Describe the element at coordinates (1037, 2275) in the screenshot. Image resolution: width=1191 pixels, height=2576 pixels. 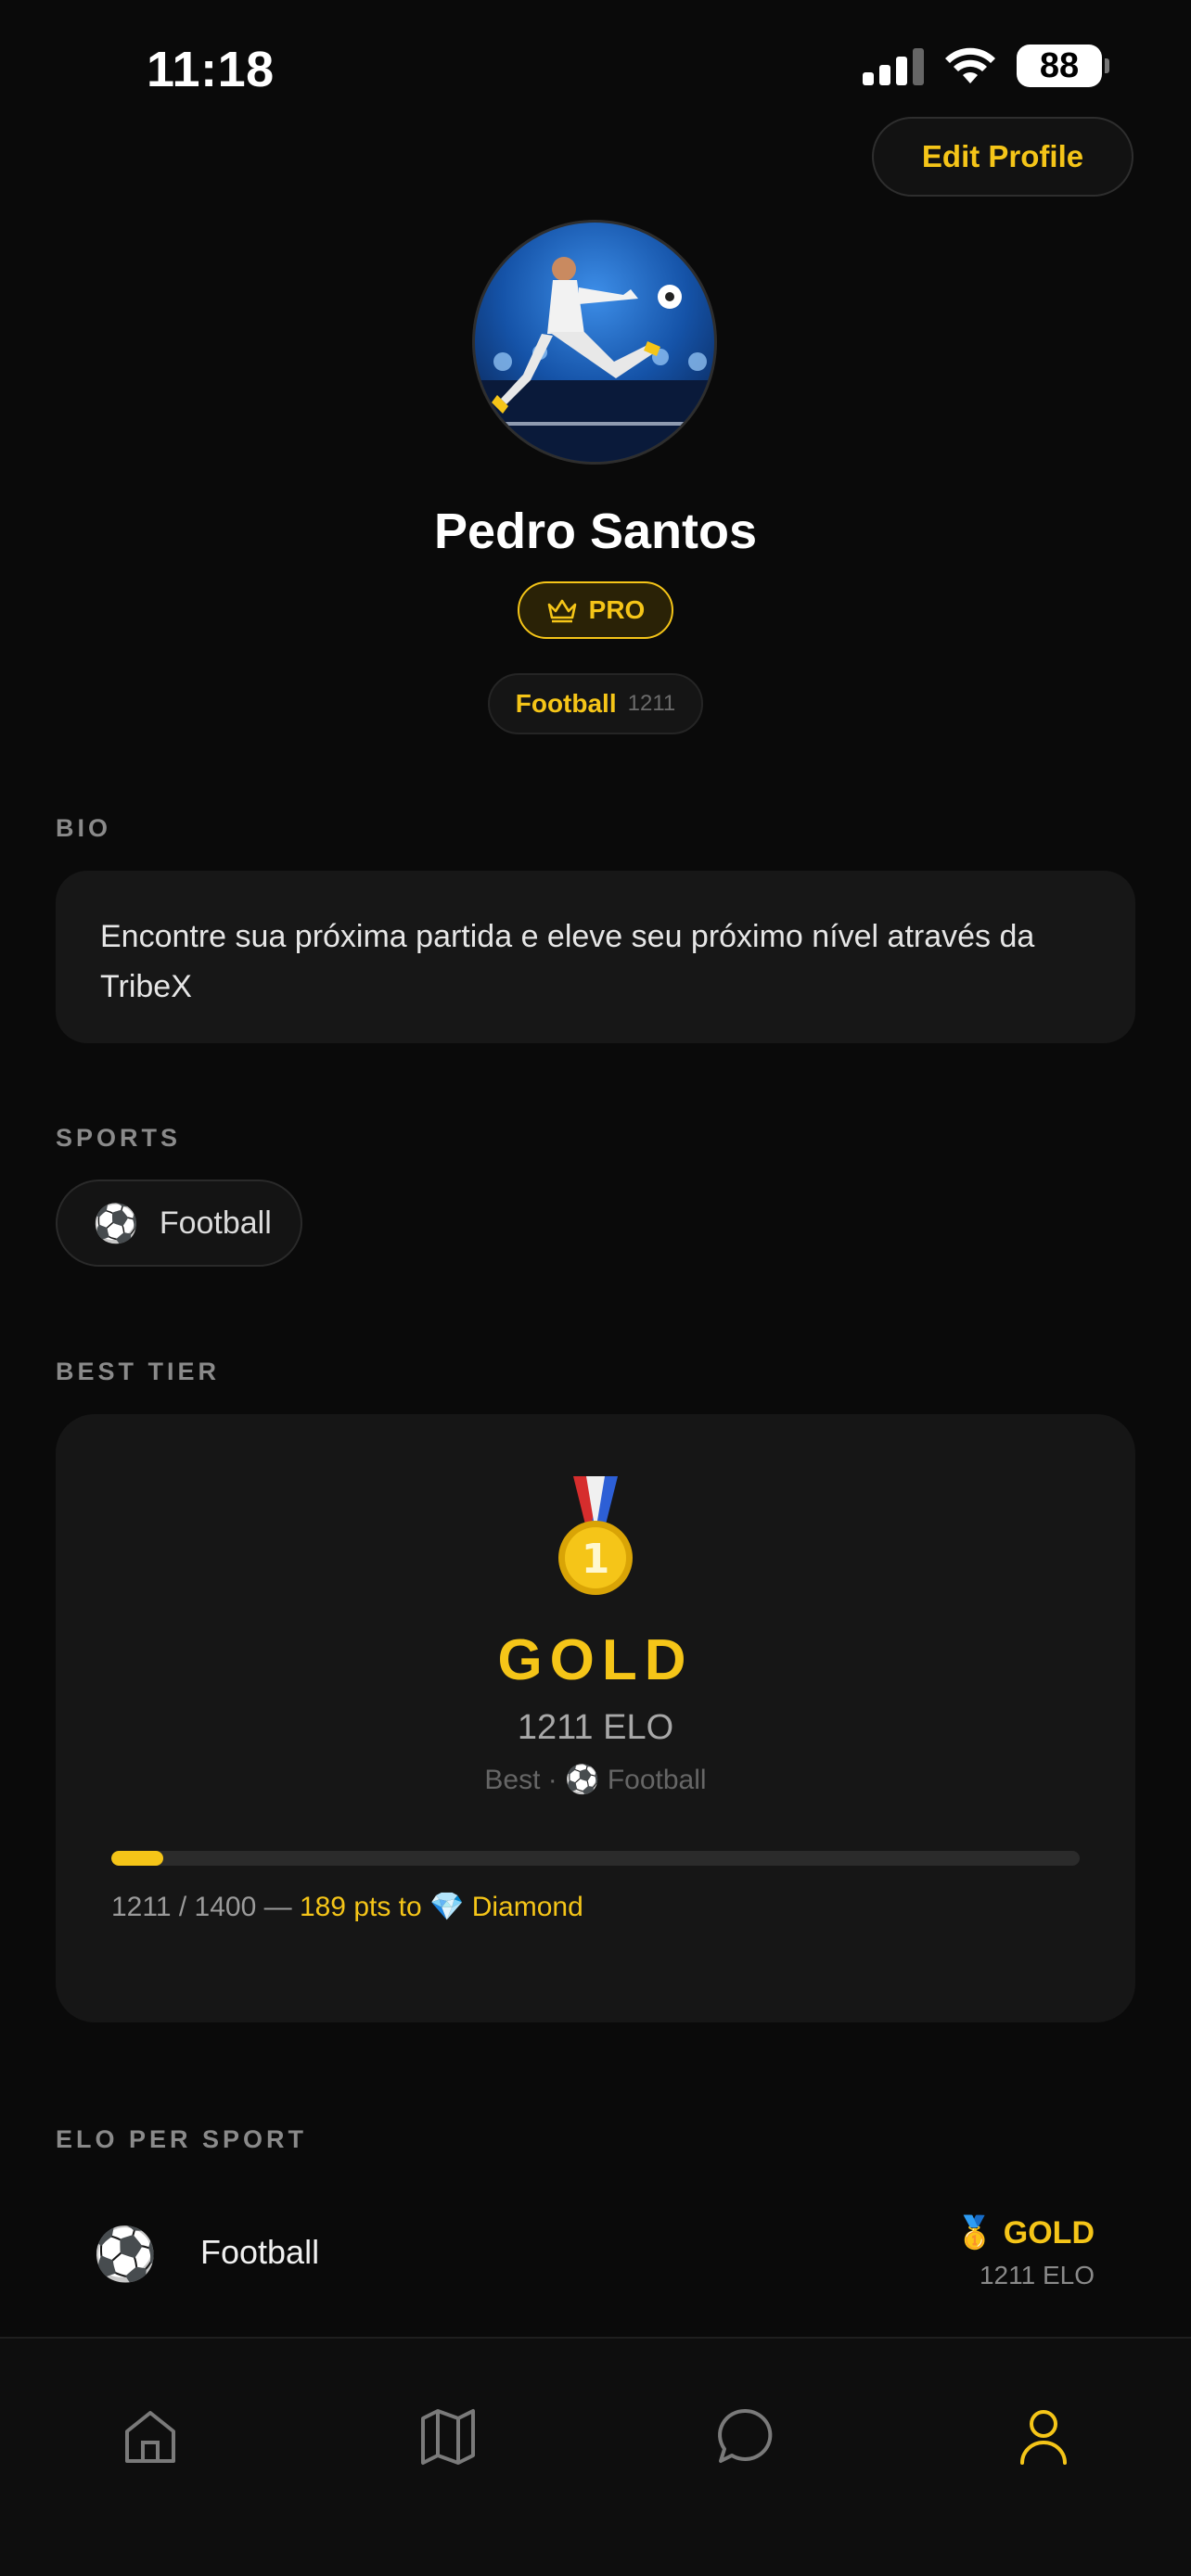
I see `elo-row-elo: 1211 ELO` at that location.